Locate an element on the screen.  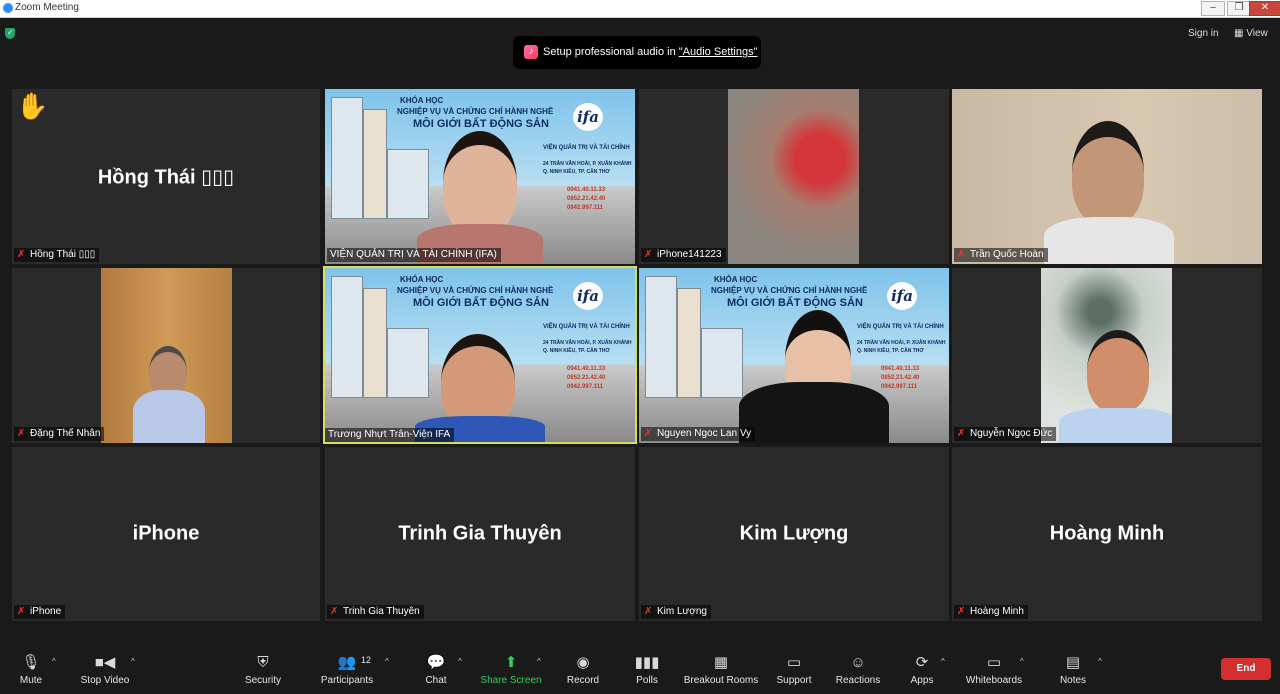
window-title: Zoom Meeting is located at coordinates (47, 7).